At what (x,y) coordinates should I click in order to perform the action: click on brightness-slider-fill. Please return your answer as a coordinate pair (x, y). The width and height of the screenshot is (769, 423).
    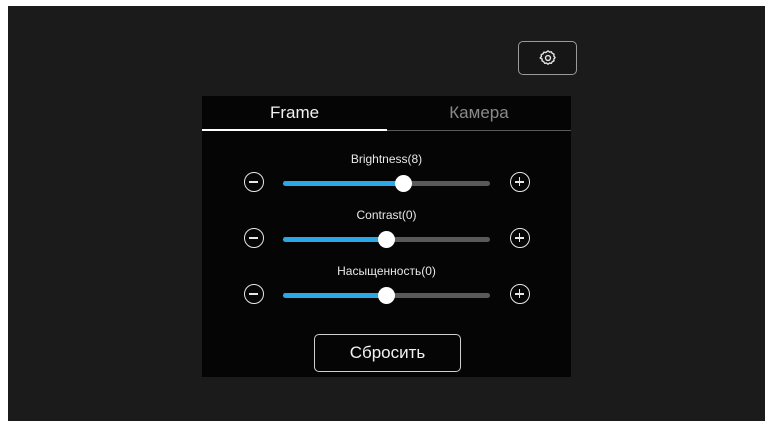
    Looking at the image, I should click on (343, 183).